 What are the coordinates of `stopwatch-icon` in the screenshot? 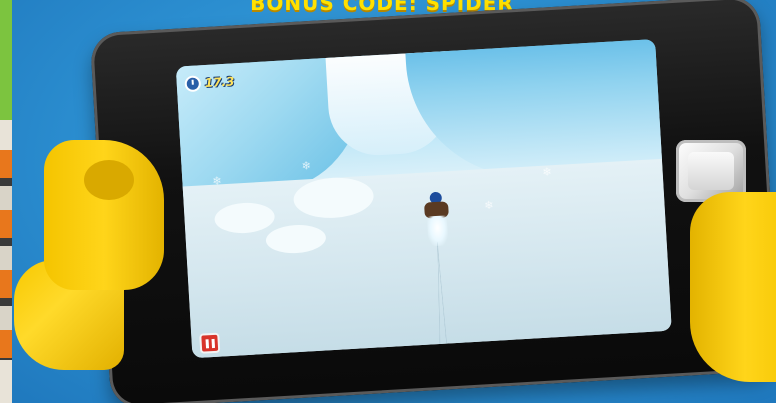 It's located at (193, 84).